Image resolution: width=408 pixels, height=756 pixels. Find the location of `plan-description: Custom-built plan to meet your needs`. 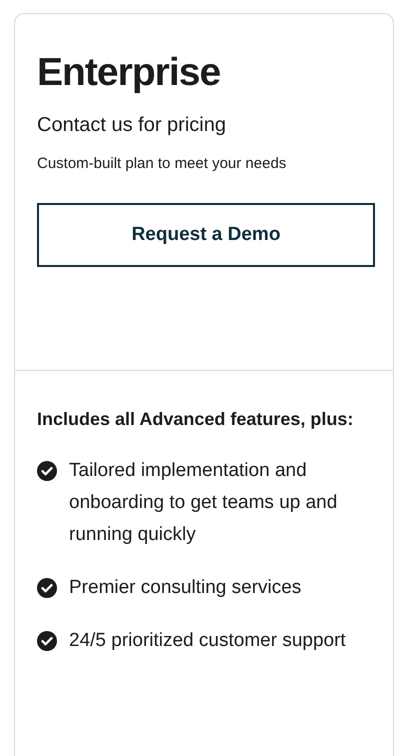

plan-description: Custom-built plan to meet your needs is located at coordinates (162, 164).